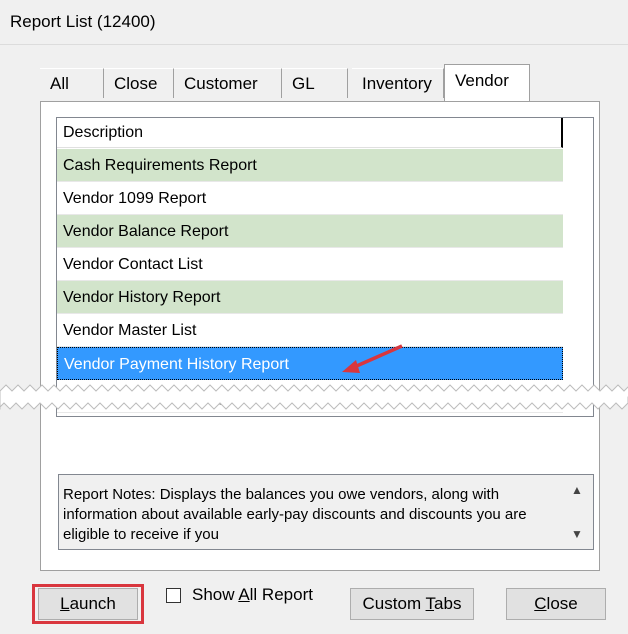  I want to click on show-all-label-pre: Show, so click(215, 594).